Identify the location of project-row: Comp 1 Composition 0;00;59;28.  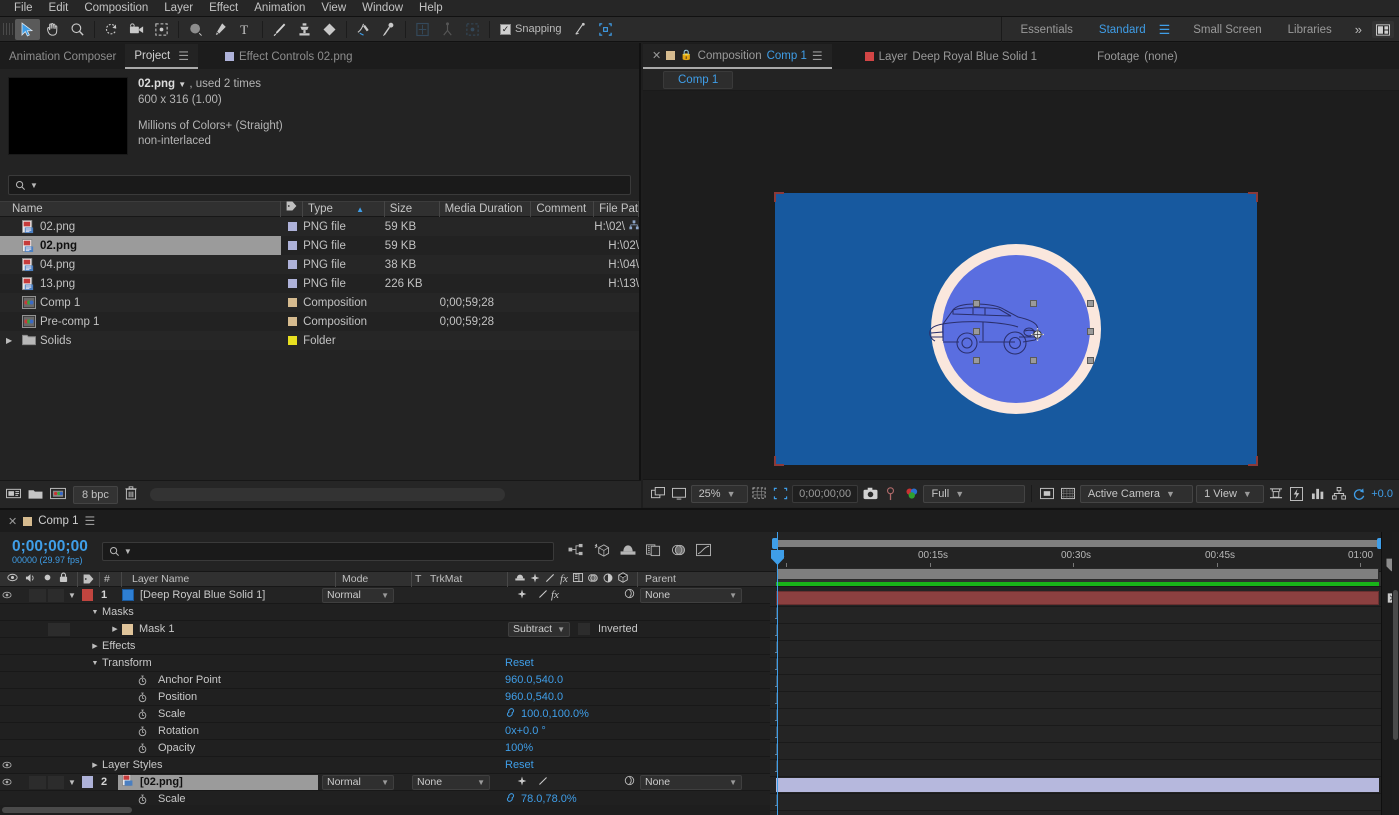
(319, 302).